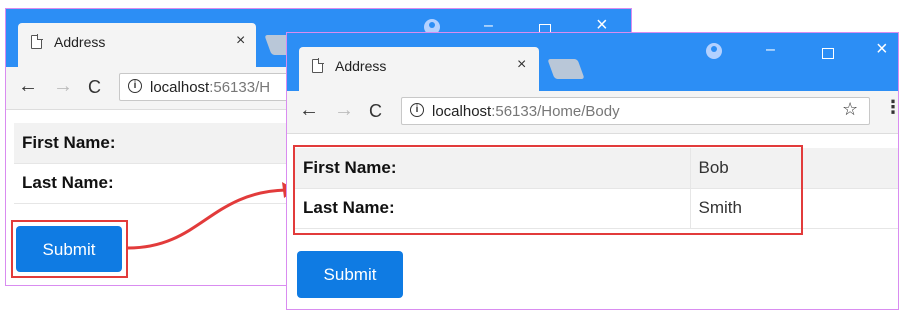  What do you see at coordinates (828, 53) in the screenshot?
I see `maximize-icon` at bounding box center [828, 53].